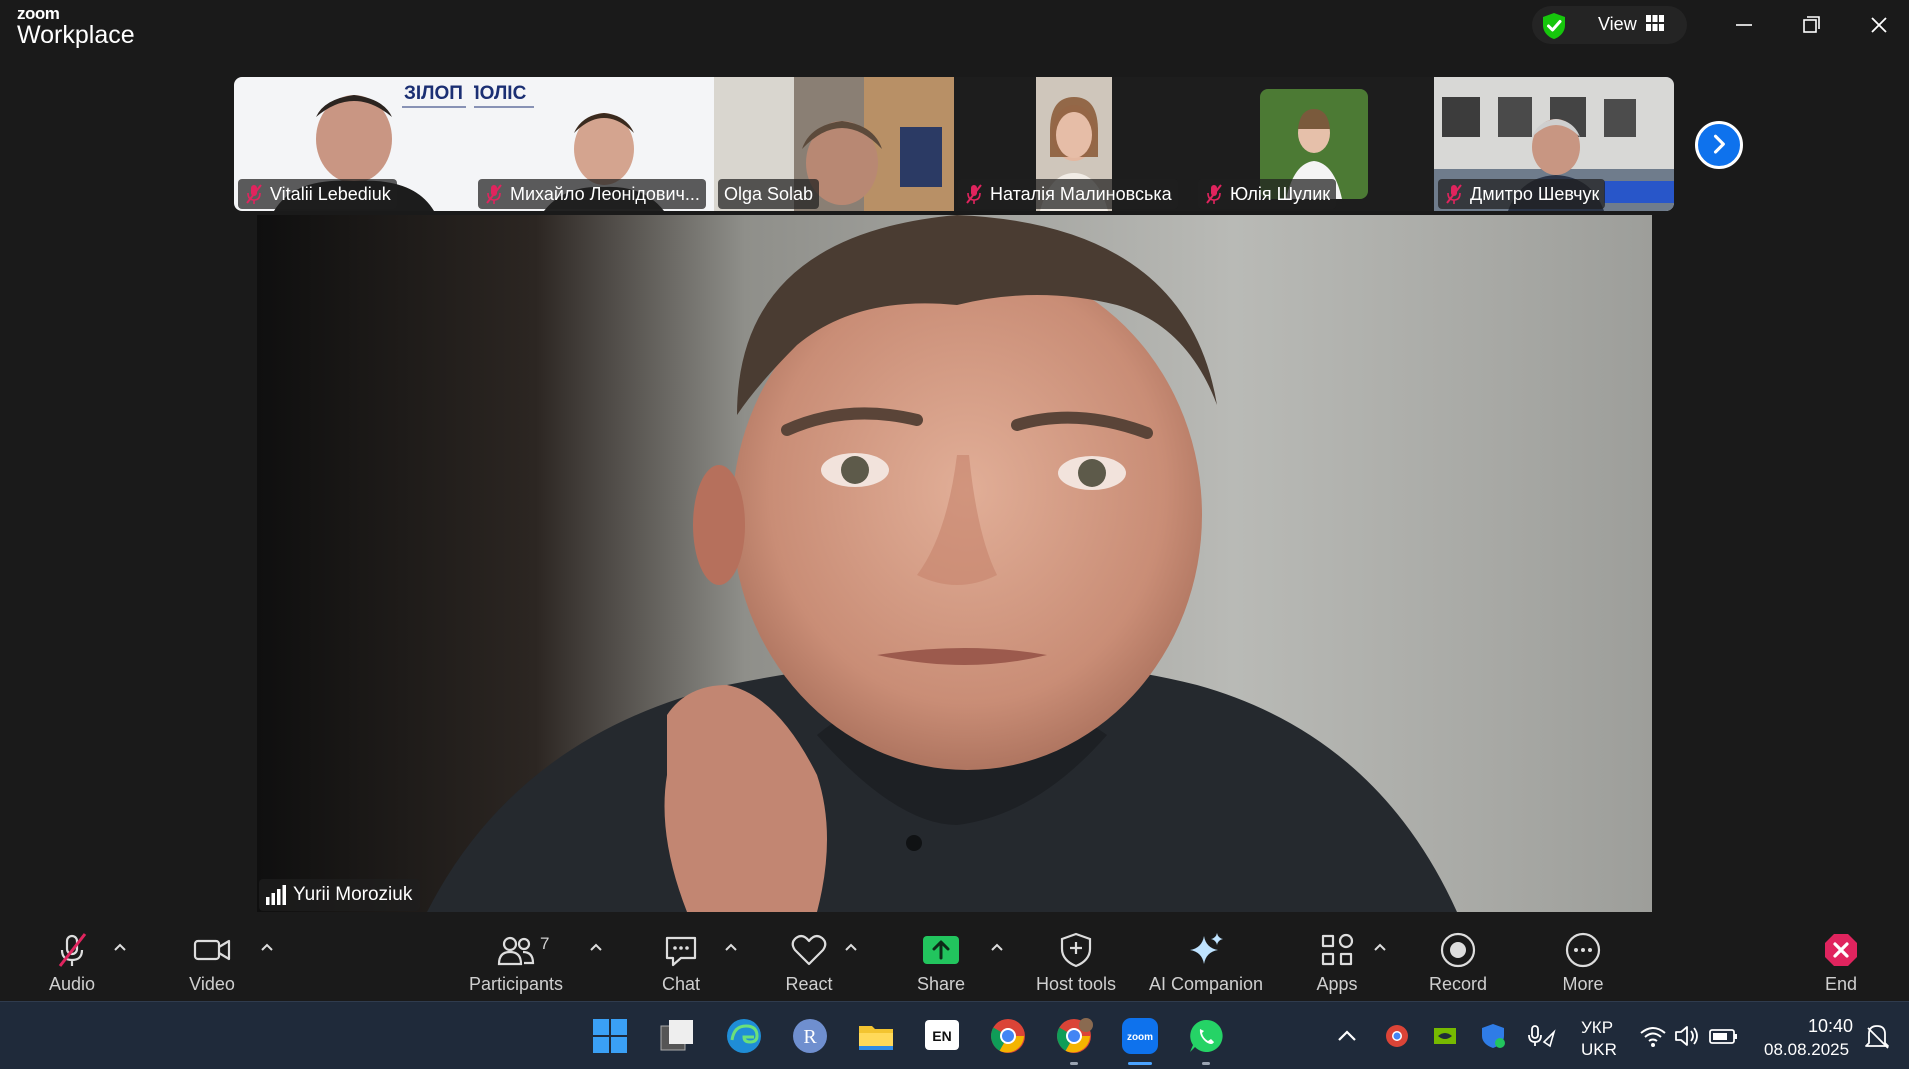 Image resolution: width=1909 pixels, height=1069 pixels. I want to click on record-label: Record, so click(1458, 984).